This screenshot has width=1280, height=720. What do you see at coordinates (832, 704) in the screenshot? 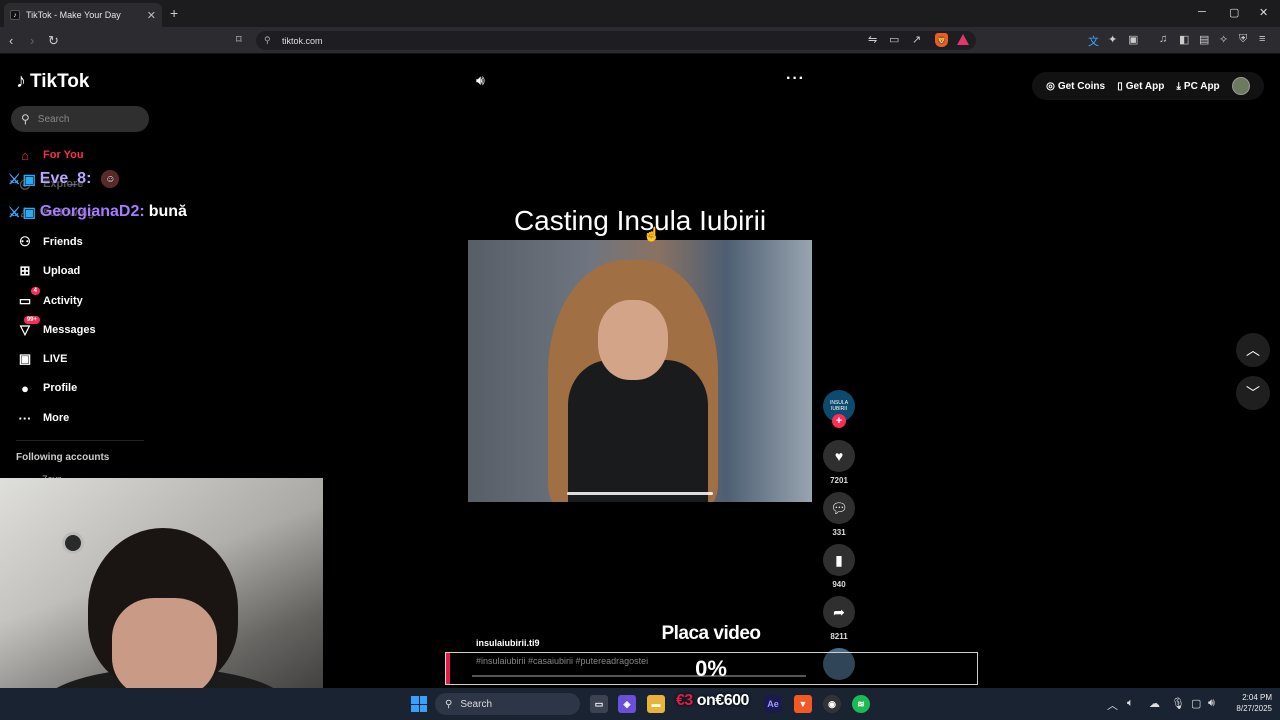
I see `obs-icon: ◉` at bounding box center [832, 704].